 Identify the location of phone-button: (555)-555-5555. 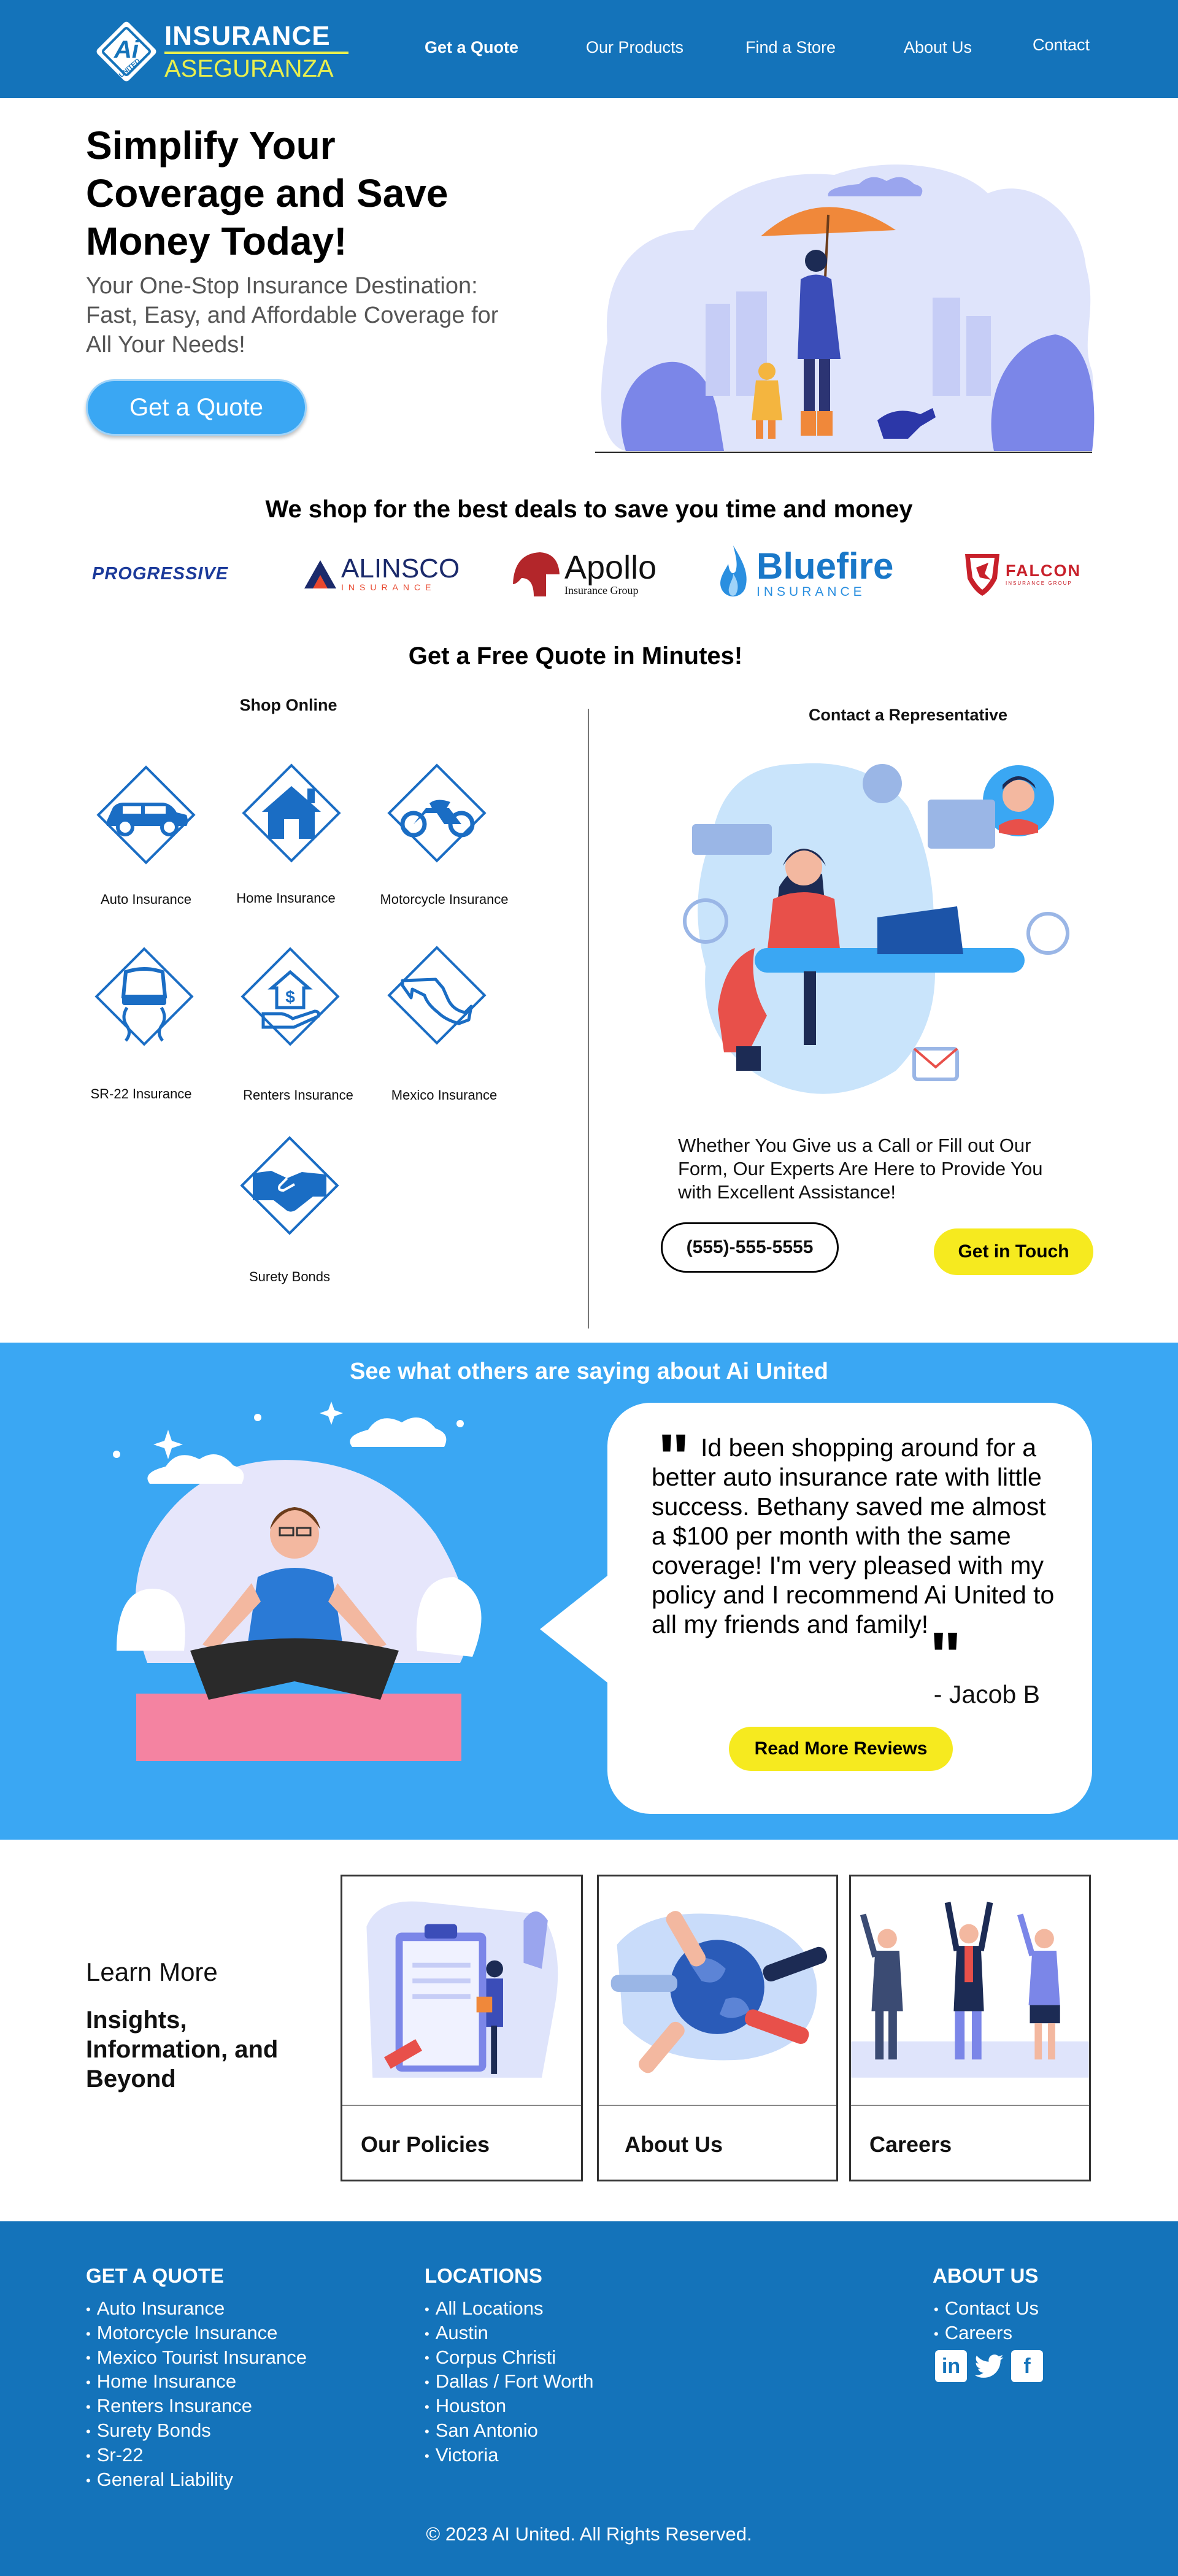
(750, 1247).